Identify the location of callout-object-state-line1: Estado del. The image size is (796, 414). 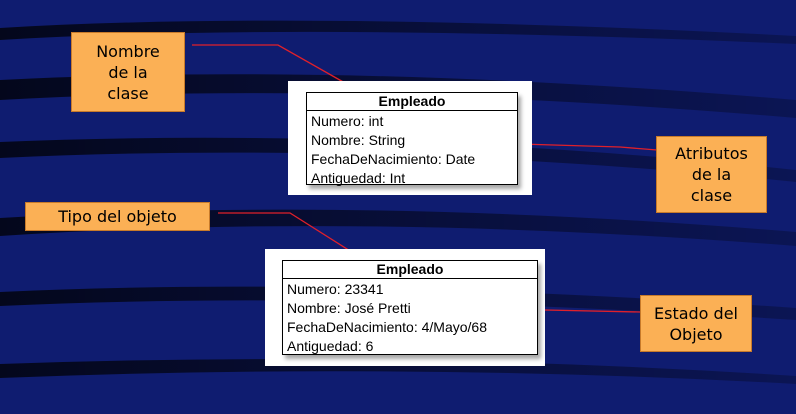
(696, 313).